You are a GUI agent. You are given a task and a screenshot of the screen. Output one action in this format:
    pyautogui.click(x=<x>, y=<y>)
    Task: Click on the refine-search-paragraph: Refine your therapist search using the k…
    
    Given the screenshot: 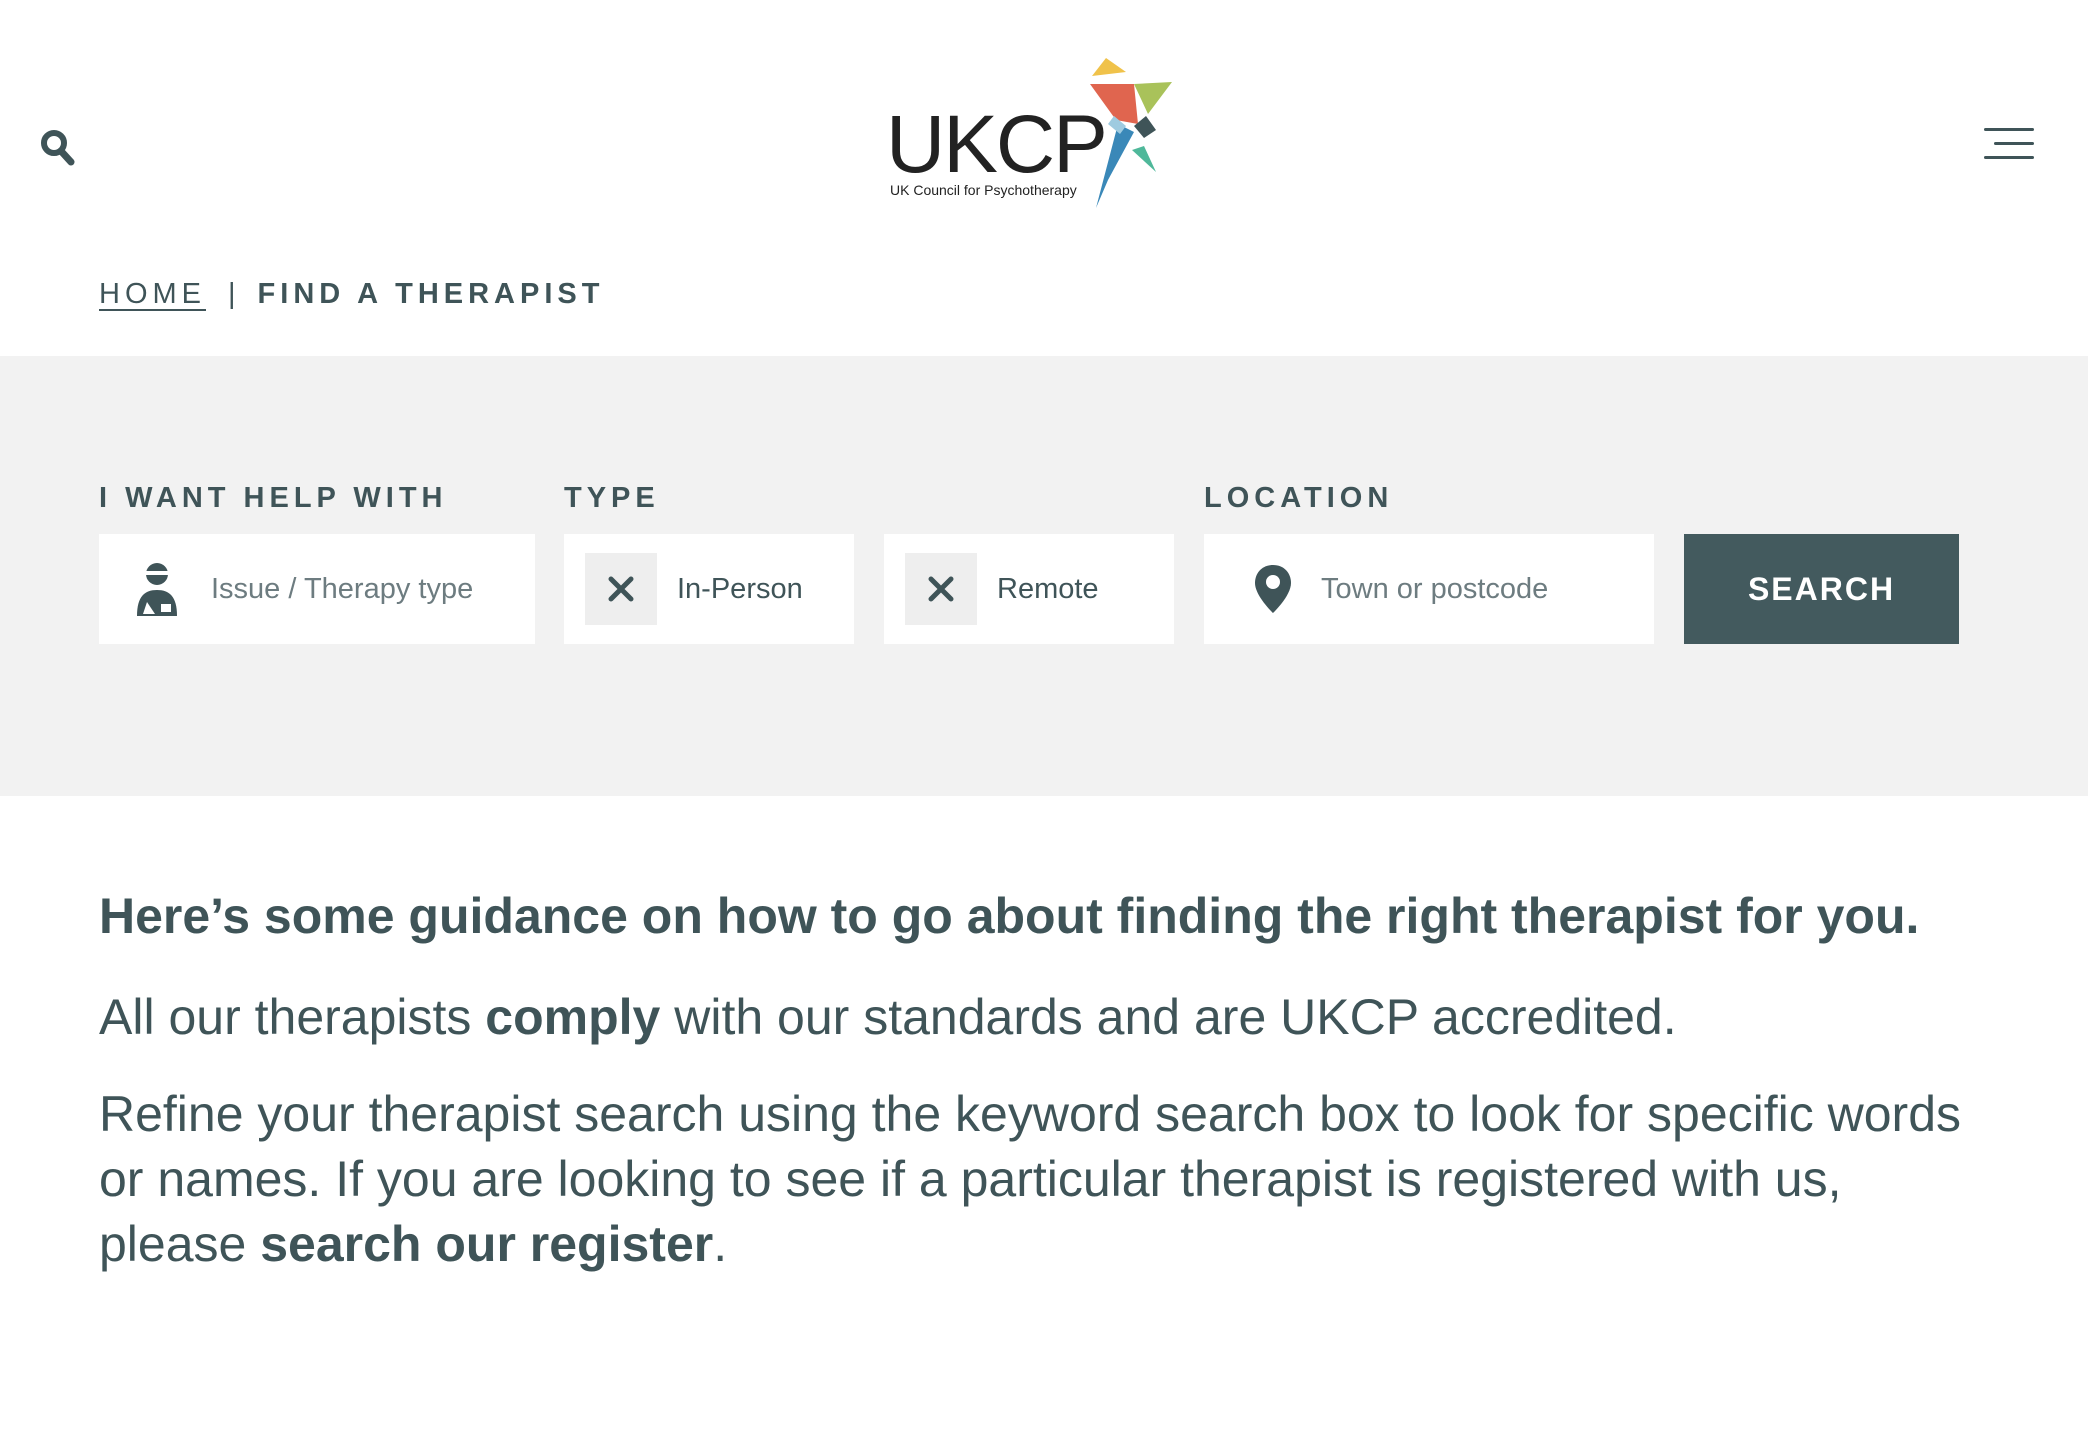 What is the action you would take?
    pyautogui.click(x=1030, y=1179)
    